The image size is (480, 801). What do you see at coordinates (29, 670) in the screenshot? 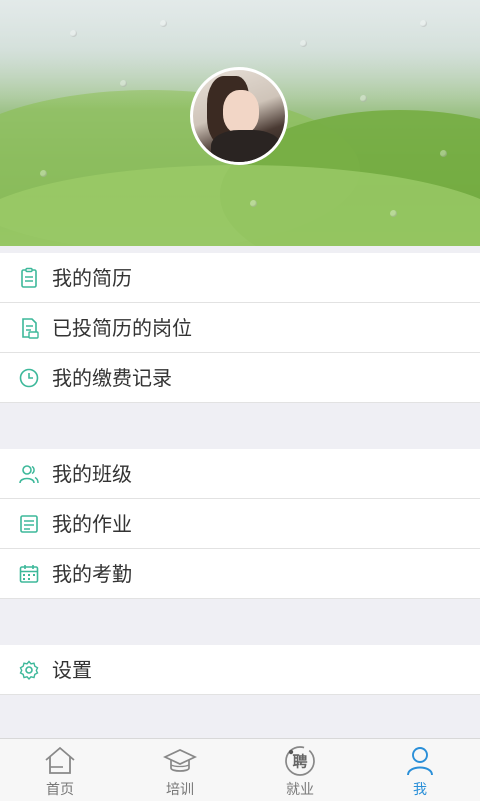
I see `gear-icon` at bounding box center [29, 670].